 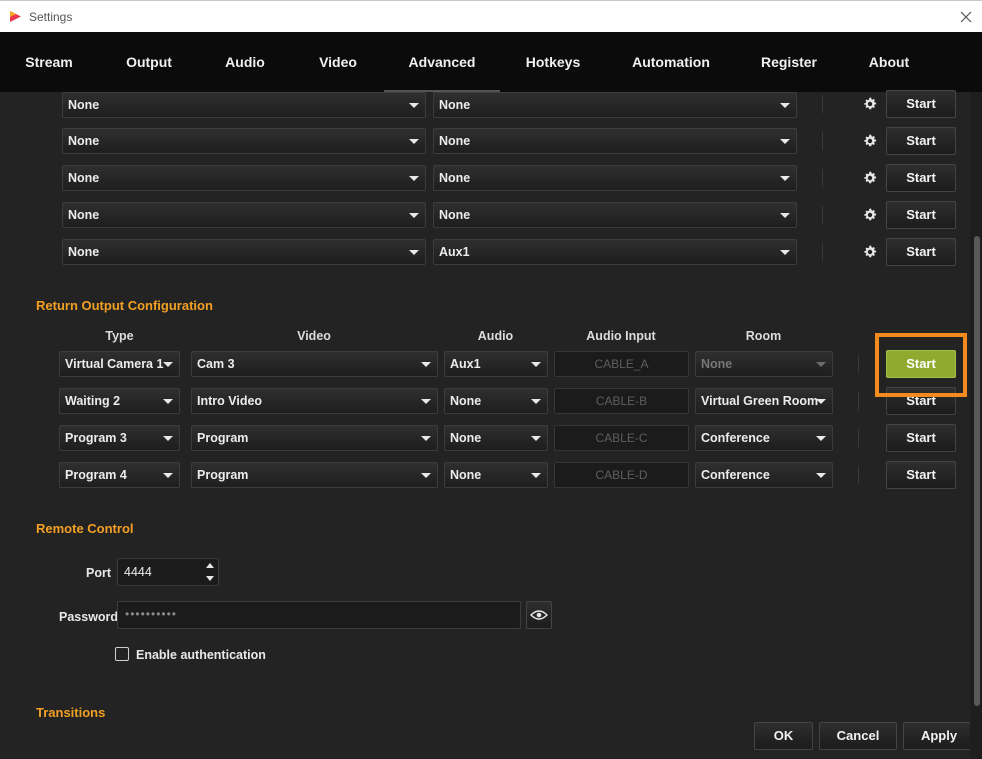 What do you see at coordinates (210, 565) in the screenshot?
I see `increment-icon` at bounding box center [210, 565].